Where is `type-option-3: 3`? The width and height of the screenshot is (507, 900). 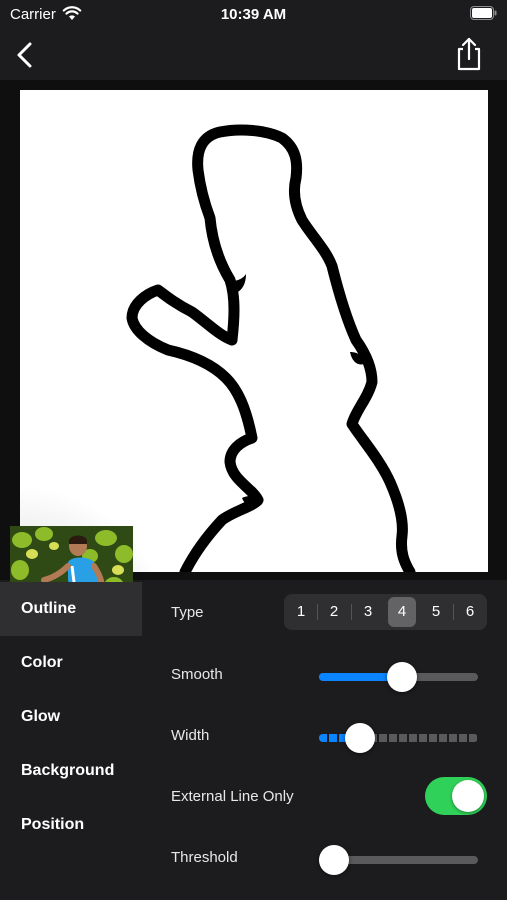 type-option-3: 3 is located at coordinates (368, 612).